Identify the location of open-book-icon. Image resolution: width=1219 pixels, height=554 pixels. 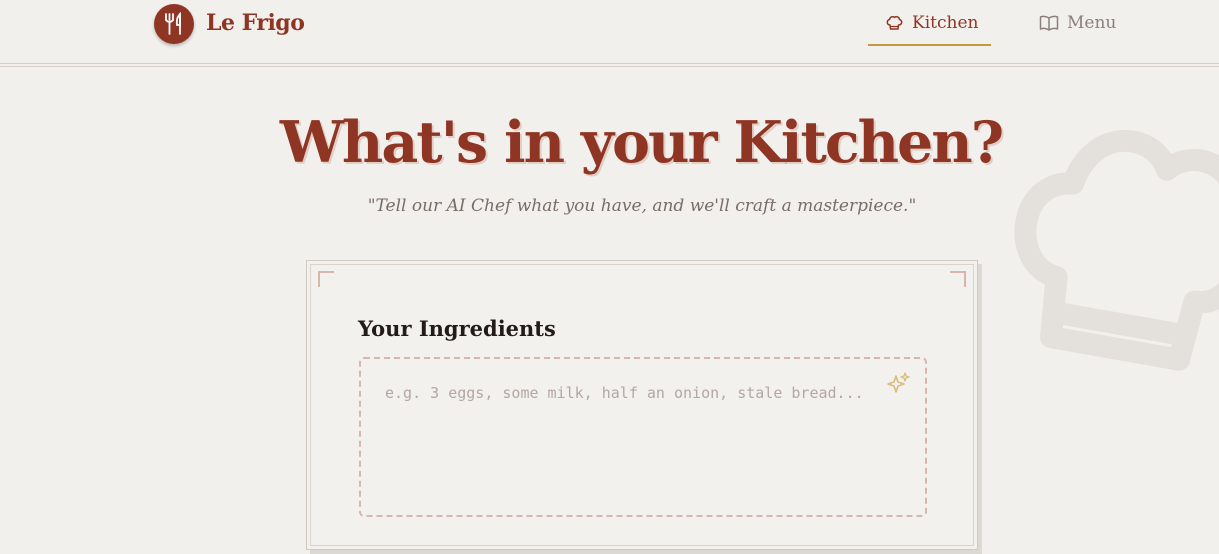
(1049, 25).